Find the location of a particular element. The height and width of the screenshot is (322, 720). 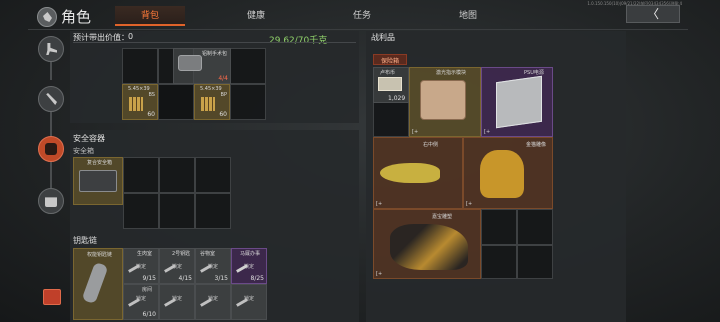

figurine-item: 右中侧 [+ is located at coordinates (418, 173).